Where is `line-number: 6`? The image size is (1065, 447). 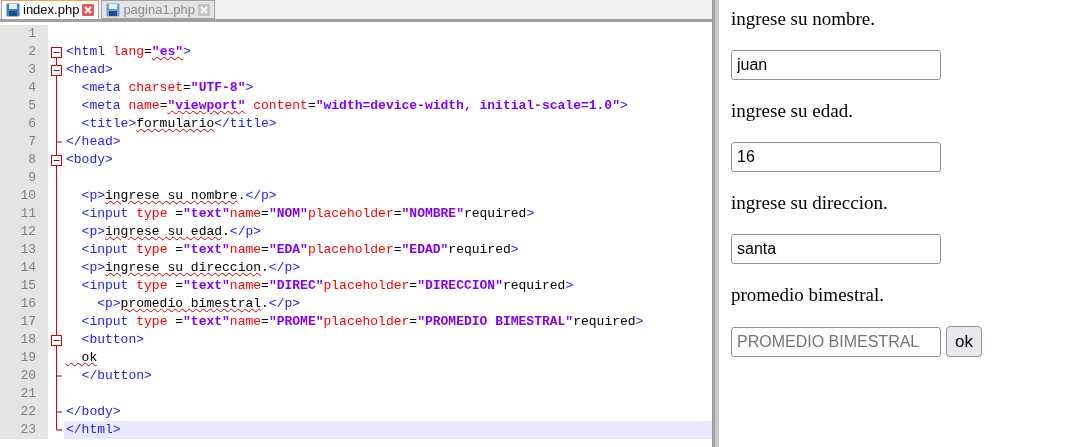 line-number: 6 is located at coordinates (24, 124).